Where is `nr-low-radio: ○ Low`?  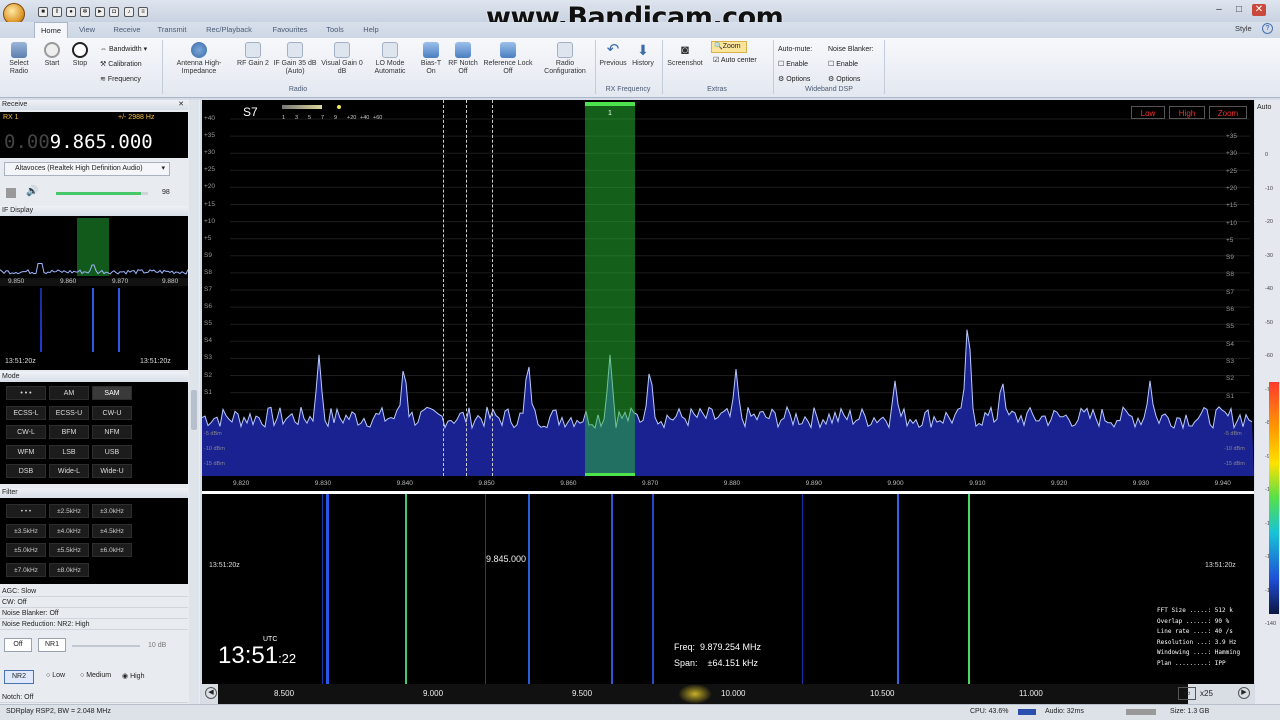 nr-low-radio: ○ Low is located at coordinates (55, 675).